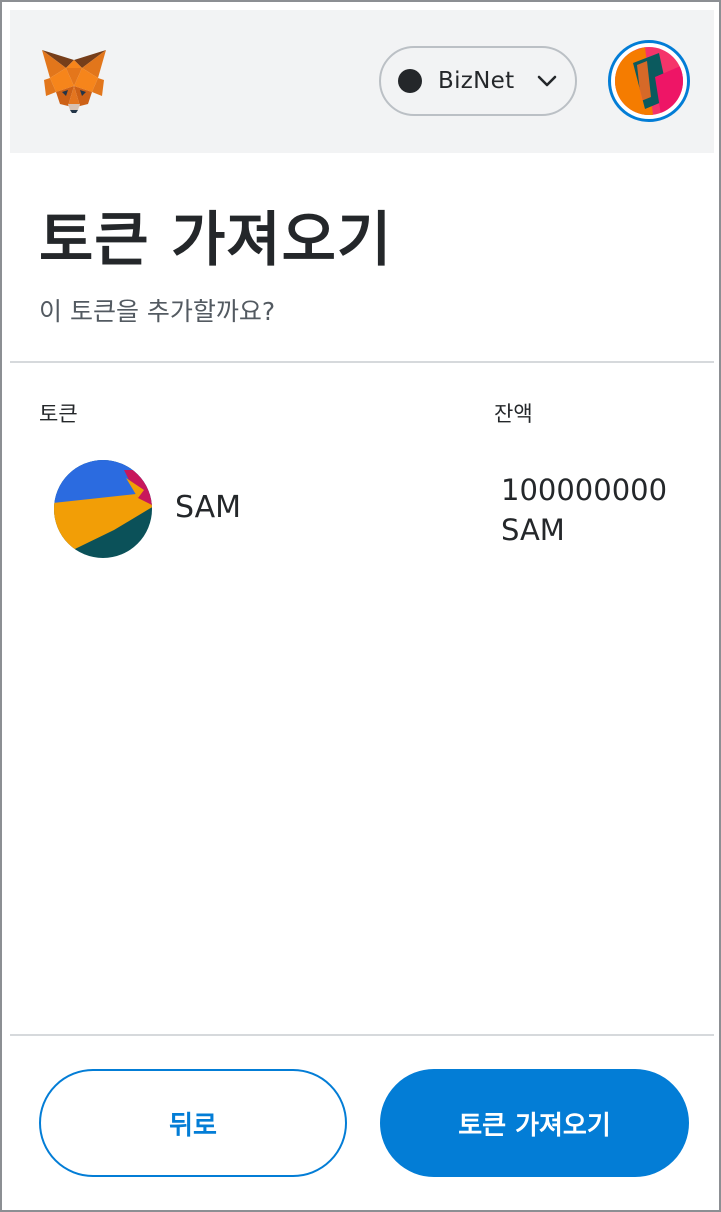  I want to click on back-button: 뒤로, so click(193, 1123).